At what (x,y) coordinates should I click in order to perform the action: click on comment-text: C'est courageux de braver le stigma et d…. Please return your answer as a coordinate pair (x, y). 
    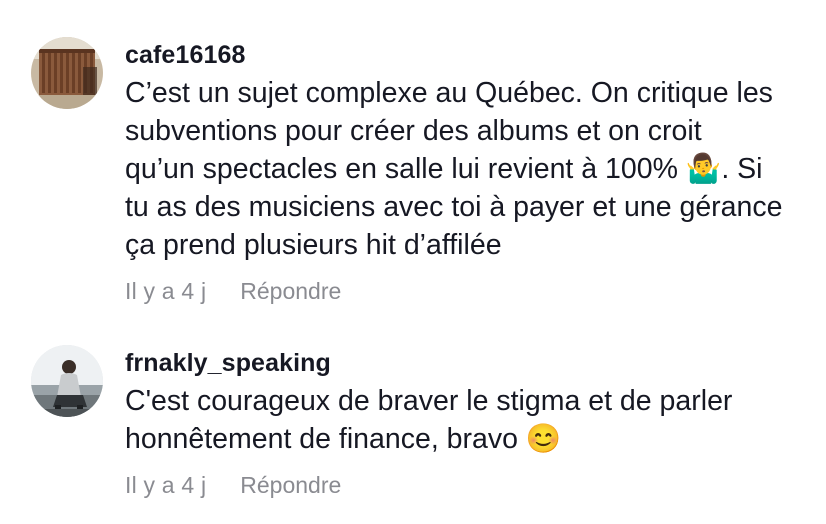
    Looking at the image, I should click on (429, 420).